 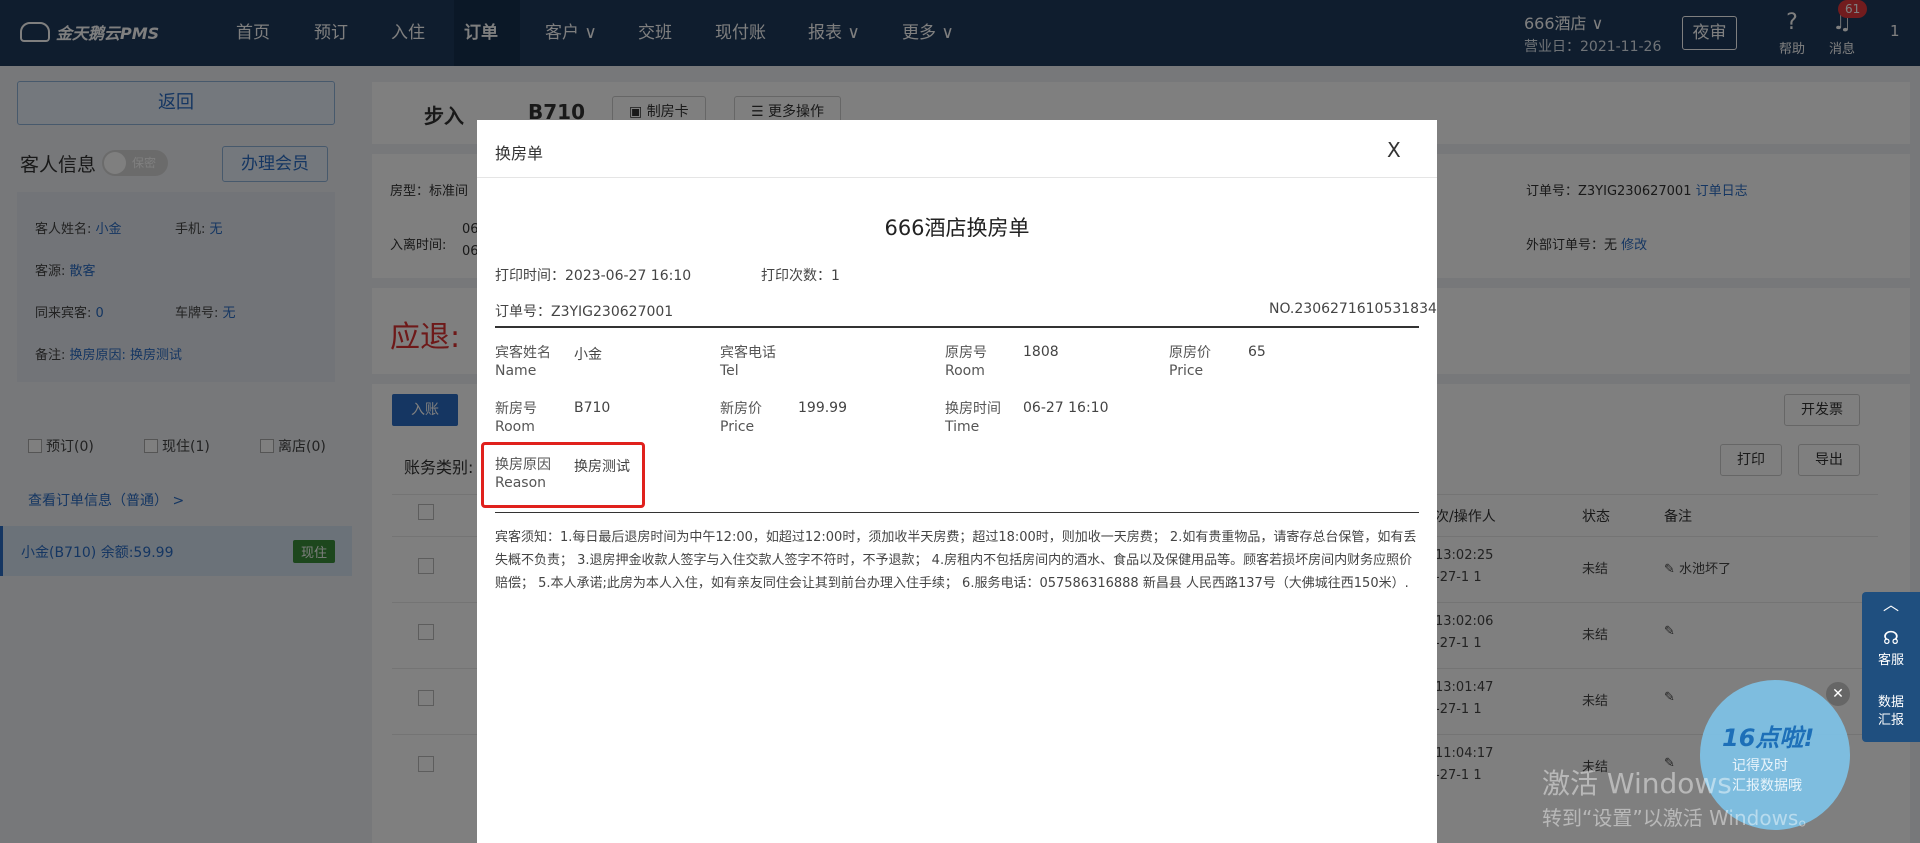 What do you see at coordinates (523, 362) in the screenshot?
I see `guest-name-label: 宾客姓名 Name` at bounding box center [523, 362].